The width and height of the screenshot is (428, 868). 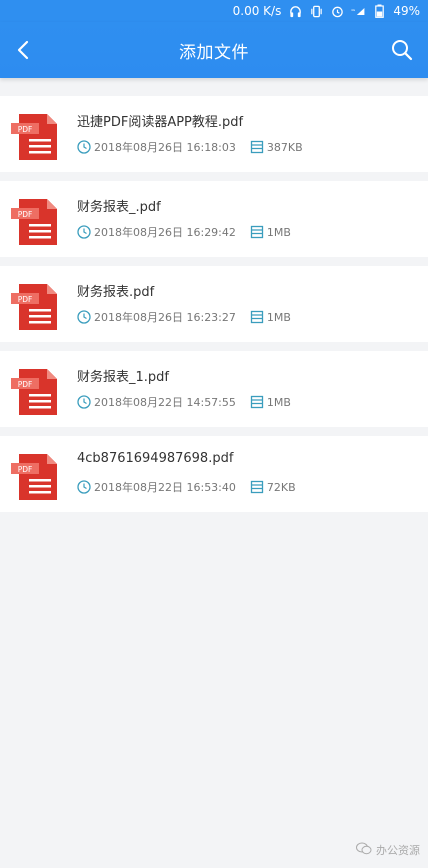 What do you see at coordinates (406, 11) in the screenshot?
I see `battery-percent: 49%` at bounding box center [406, 11].